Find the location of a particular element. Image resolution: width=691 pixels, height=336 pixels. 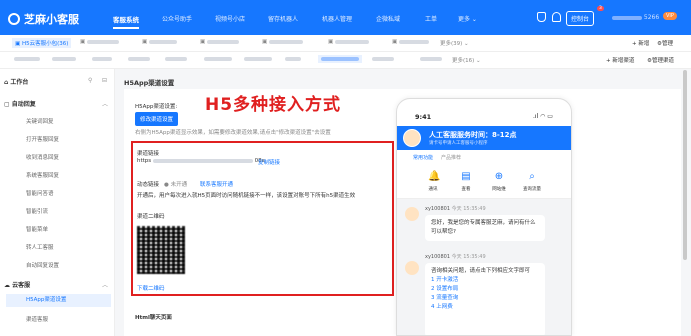

sidebar-item: 关键词回复 is located at coordinates (40, 121).